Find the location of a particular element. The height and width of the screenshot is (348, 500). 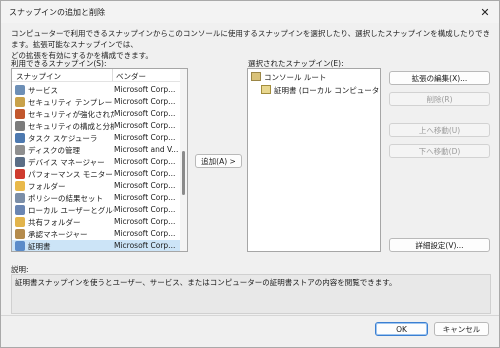

move-down-button: 下へ移動(D) is located at coordinates (439, 151).